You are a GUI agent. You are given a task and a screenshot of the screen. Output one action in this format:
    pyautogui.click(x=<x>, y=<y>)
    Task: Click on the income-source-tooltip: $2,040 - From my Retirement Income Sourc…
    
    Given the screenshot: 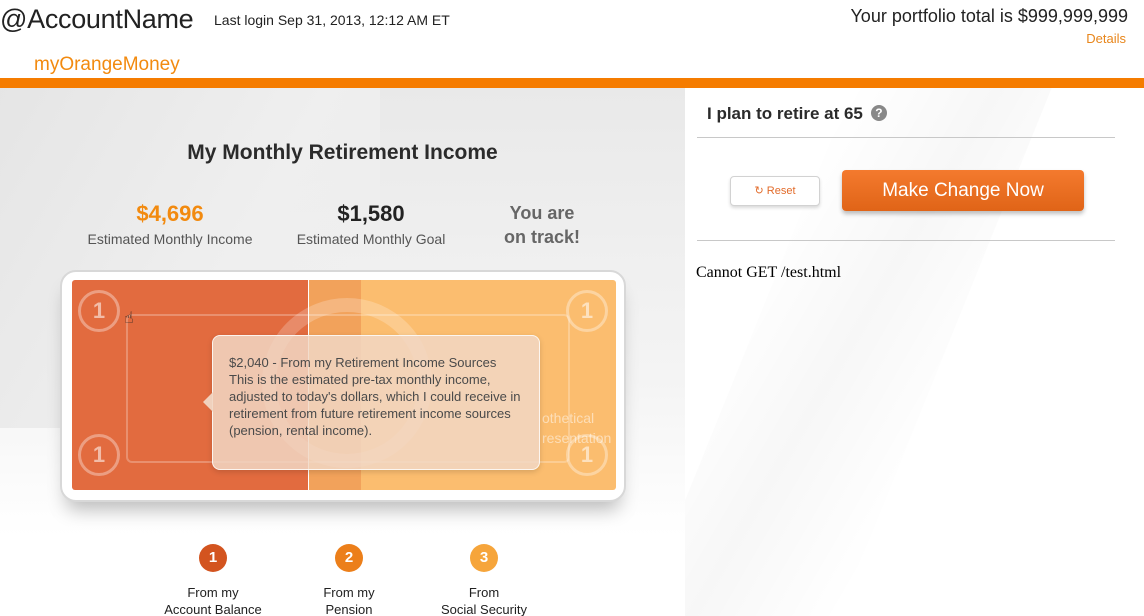 What is the action you would take?
    pyautogui.click(x=371, y=402)
    